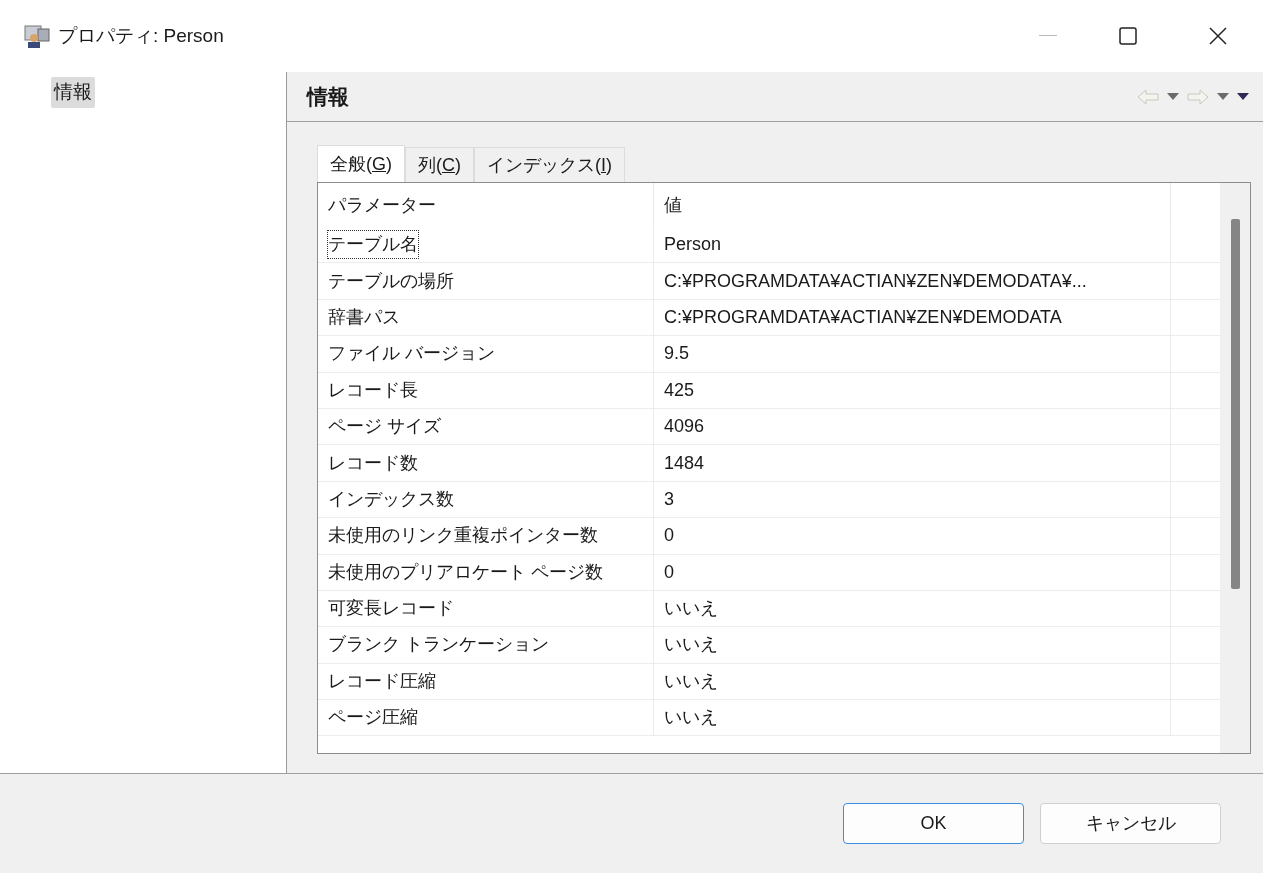 The height and width of the screenshot is (873, 1263). I want to click on table-cell-text: C:¥PROGRAMDATA¥ACTIAN¥ZEN¥DEMODATA, so click(863, 317).